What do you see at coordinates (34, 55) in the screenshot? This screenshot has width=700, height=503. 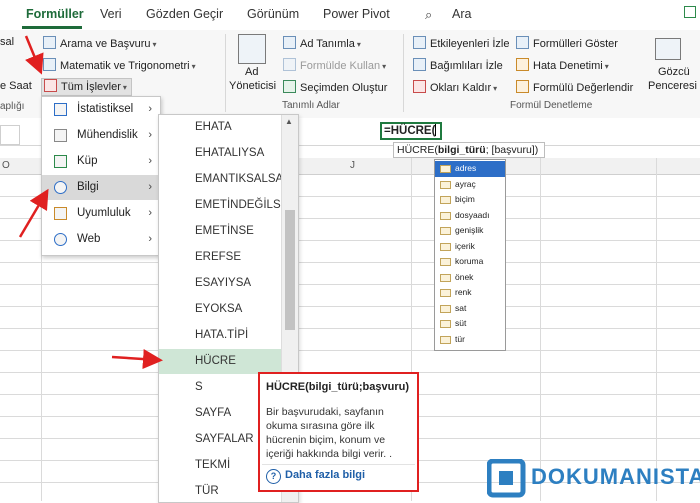 I see `arrow-to-all-functions` at bounding box center [34, 55].